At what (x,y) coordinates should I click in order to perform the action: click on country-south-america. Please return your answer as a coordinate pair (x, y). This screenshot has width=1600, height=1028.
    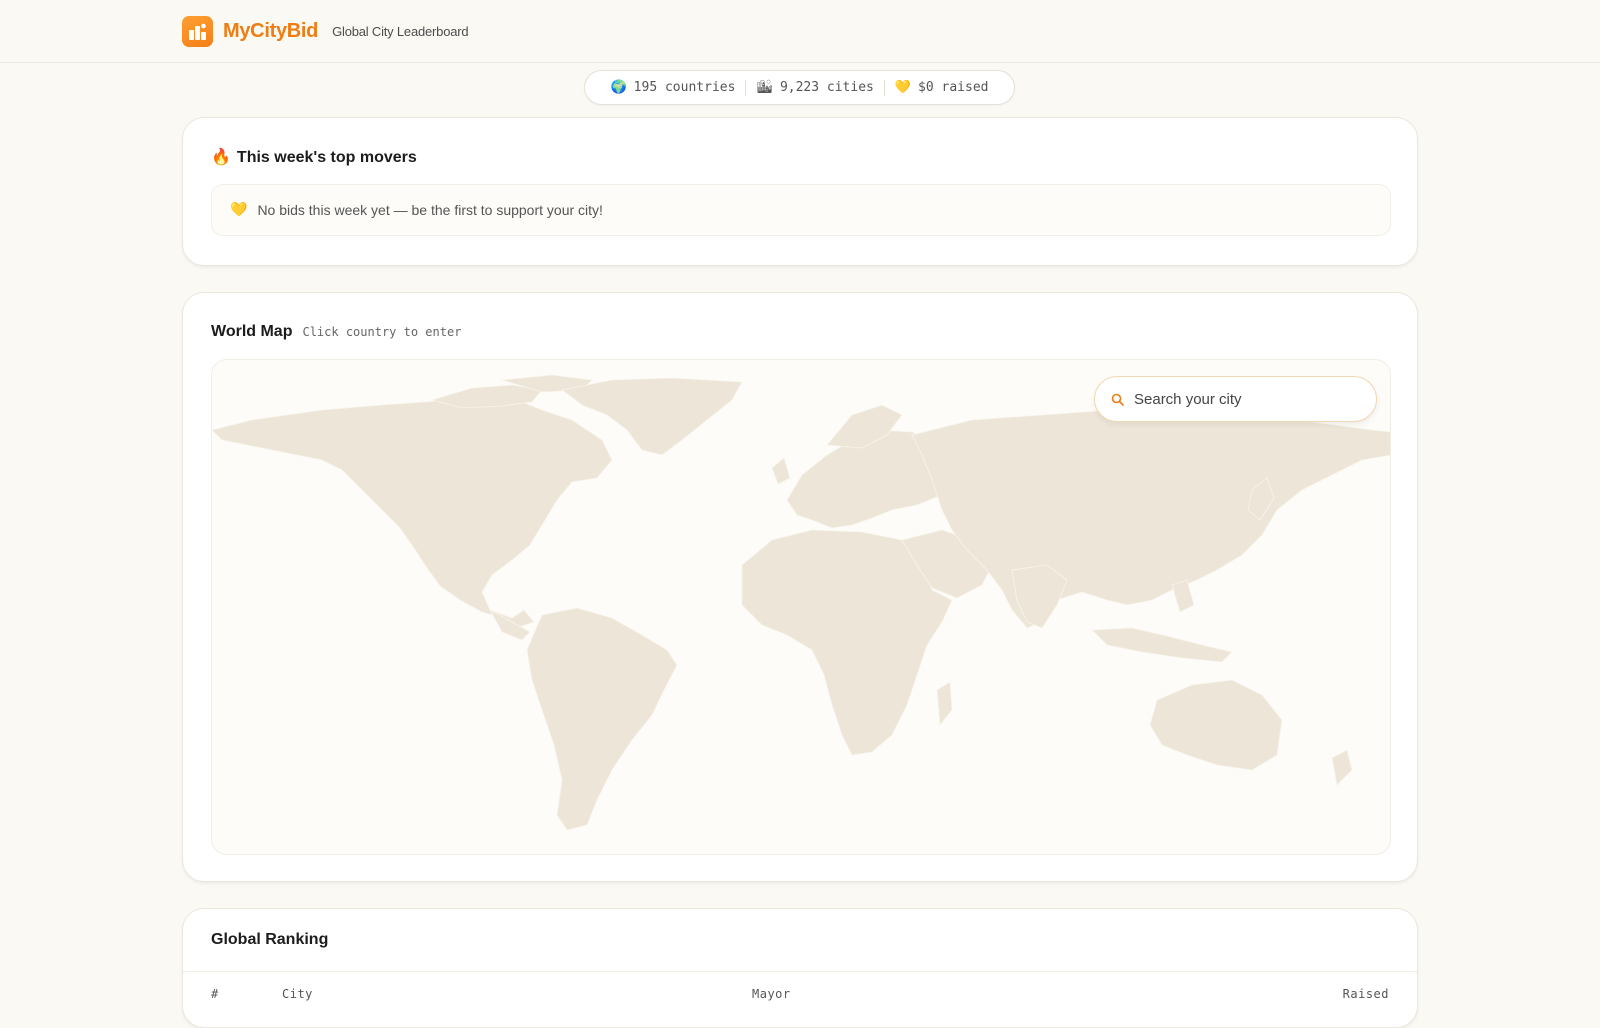
    Looking at the image, I should click on (602, 719).